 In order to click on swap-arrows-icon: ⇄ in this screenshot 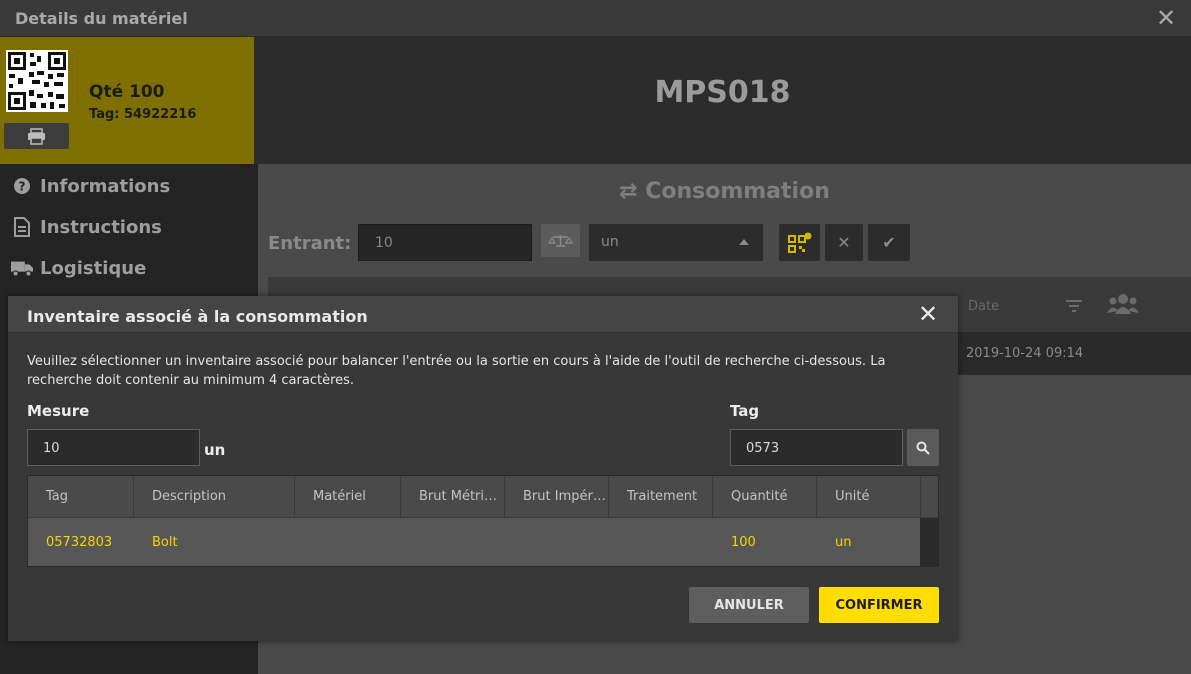, I will do `click(632, 191)`.